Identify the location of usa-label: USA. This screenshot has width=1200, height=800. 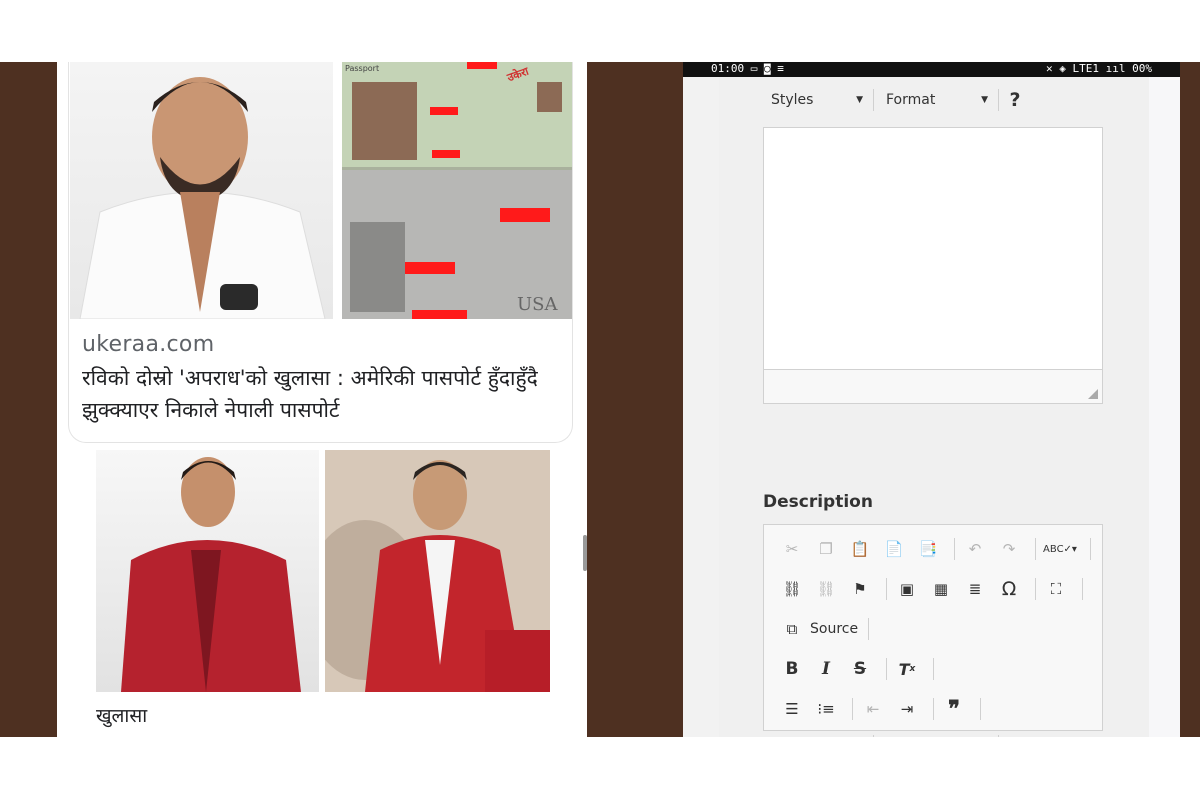
(537, 304).